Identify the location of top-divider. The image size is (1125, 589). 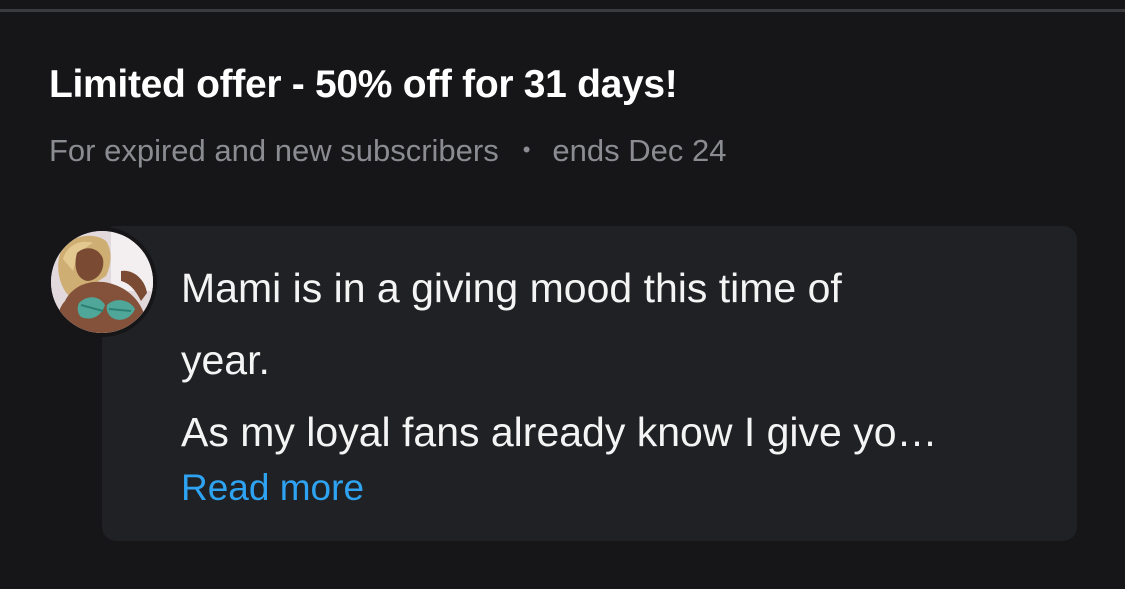
(562, 10).